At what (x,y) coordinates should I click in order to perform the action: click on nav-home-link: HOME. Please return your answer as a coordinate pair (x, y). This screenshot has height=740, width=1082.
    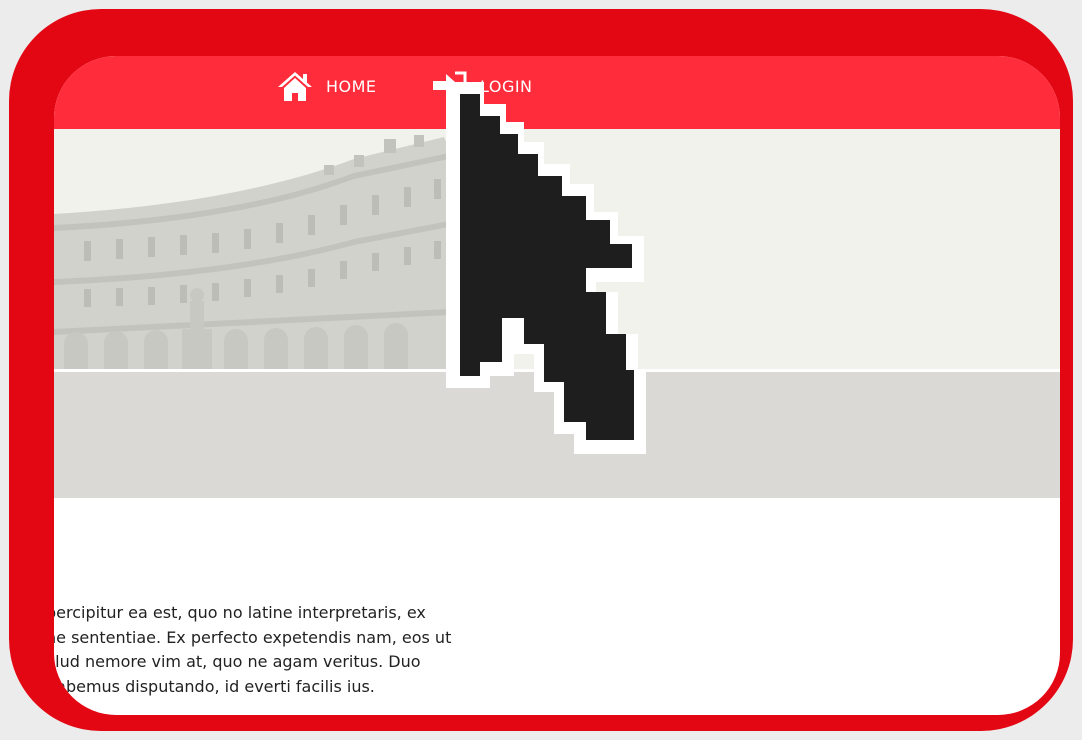
    Looking at the image, I should click on (326, 86).